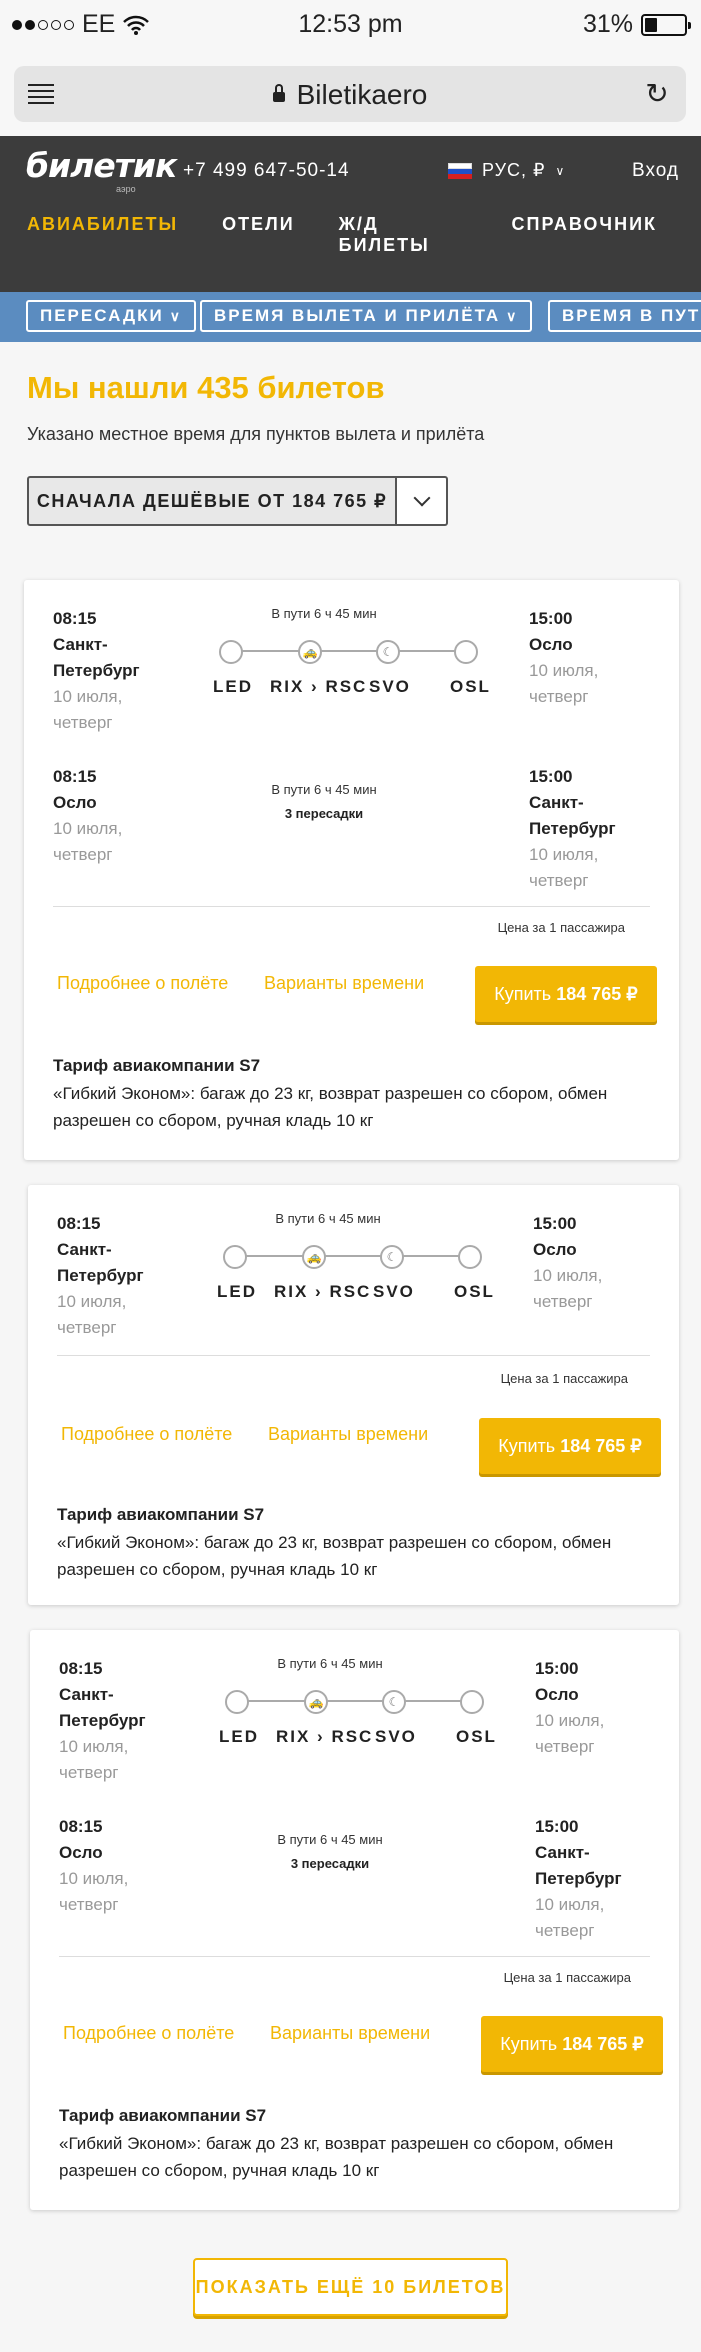  Describe the element at coordinates (102, 235) in the screenshot. I see `nav-flights: АВИАБИЛЕТЫ` at that location.